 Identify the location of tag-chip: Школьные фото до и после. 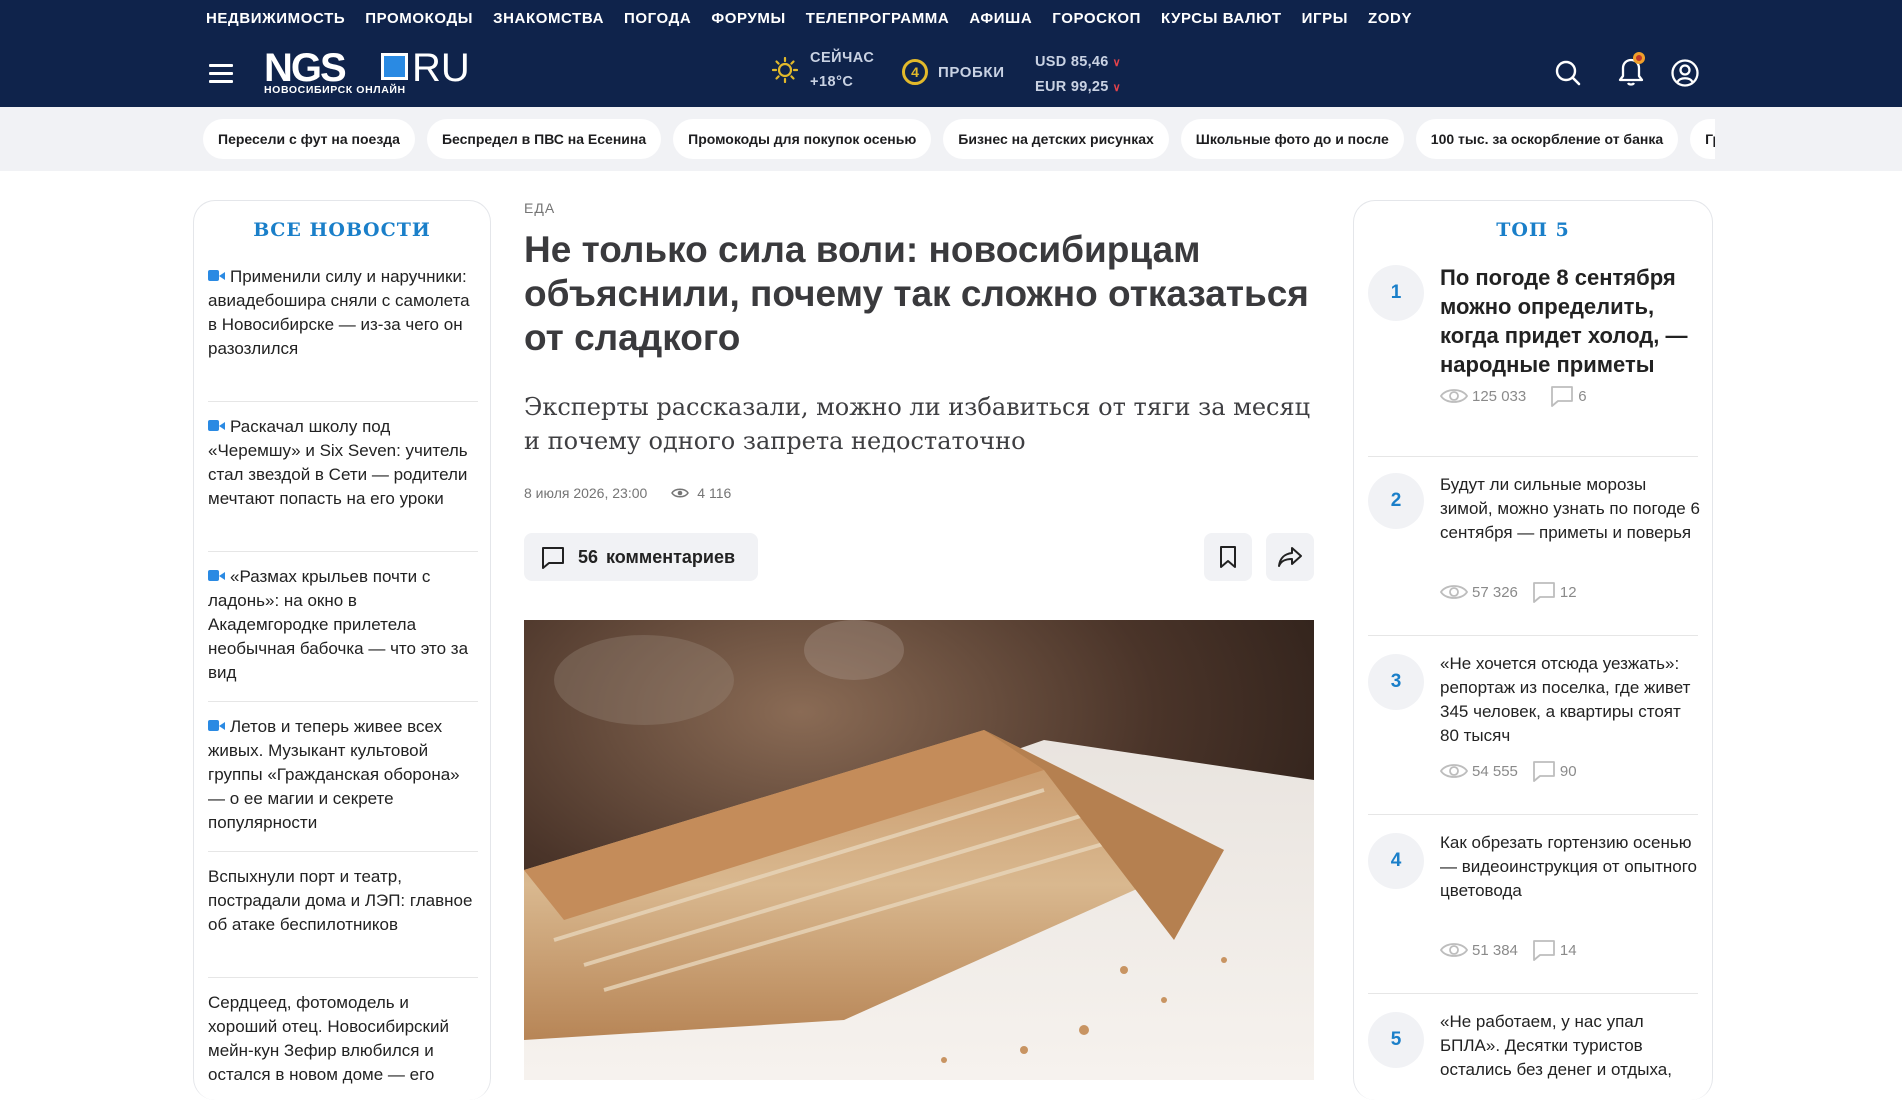
(1292, 139).